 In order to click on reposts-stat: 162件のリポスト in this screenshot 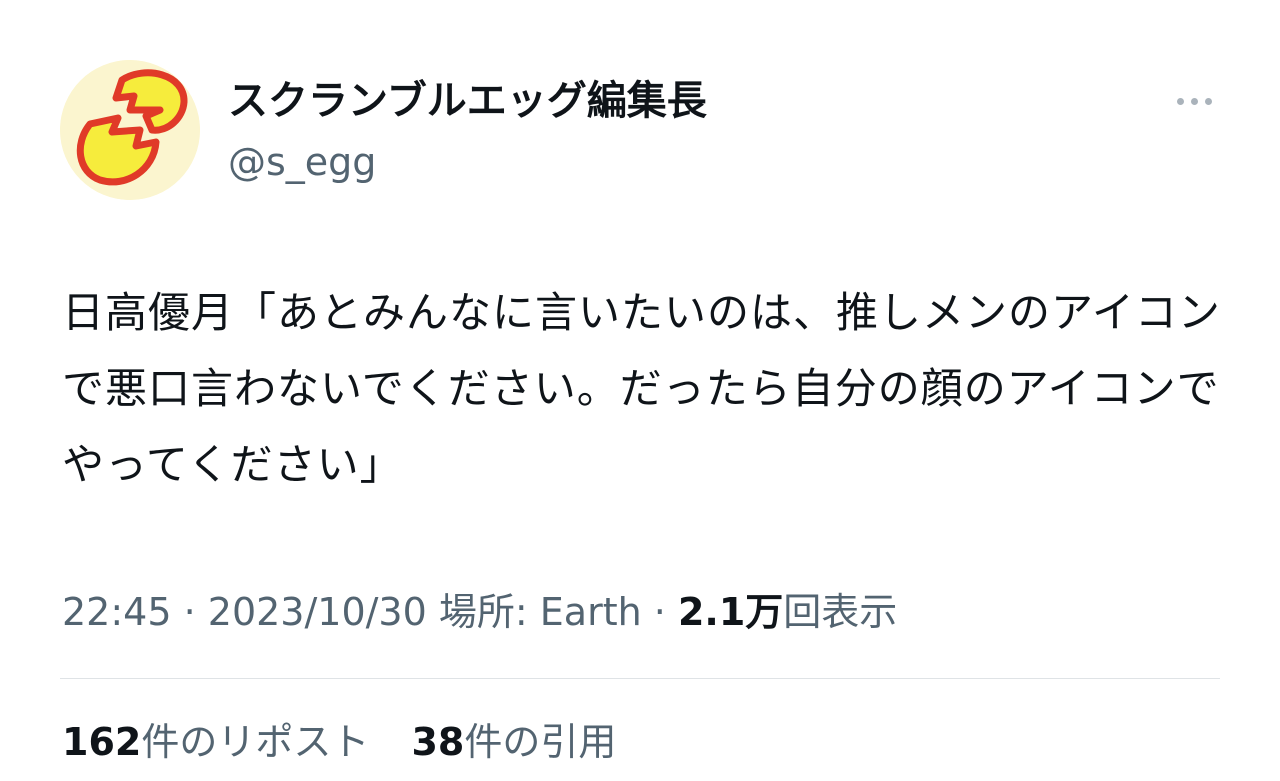, I will do `click(215, 742)`.